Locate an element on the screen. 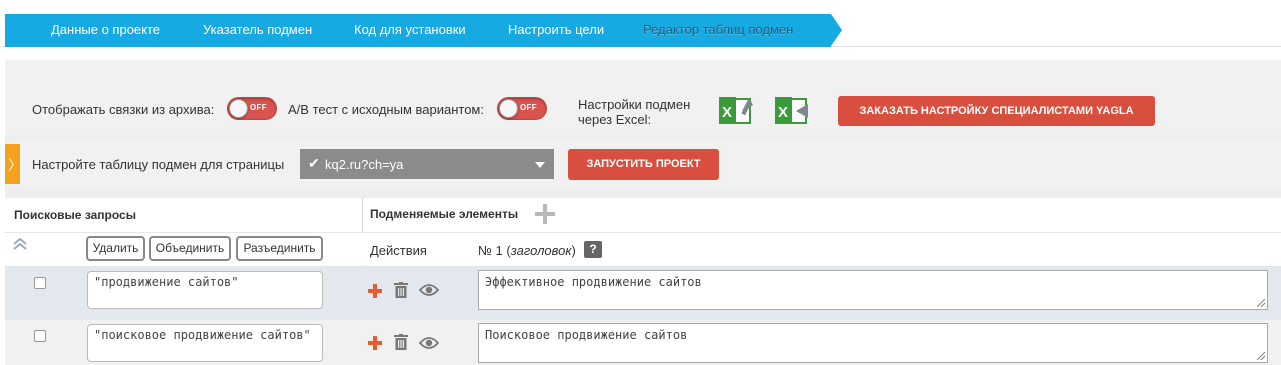  actions-label: Действия is located at coordinates (398, 250).